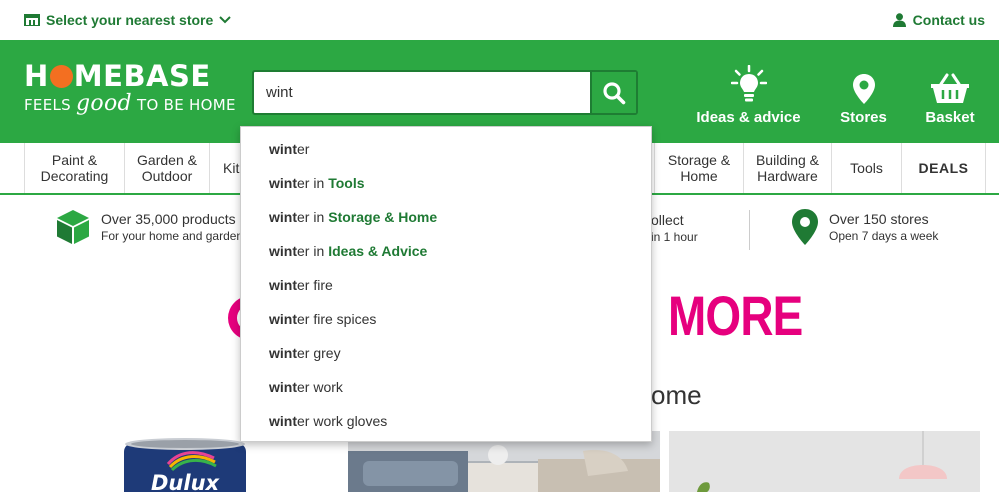 The image size is (999, 492). What do you see at coordinates (319, 353) in the screenshot?
I see `suggestion-rest-text: er grey` at bounding box center [319, 353].